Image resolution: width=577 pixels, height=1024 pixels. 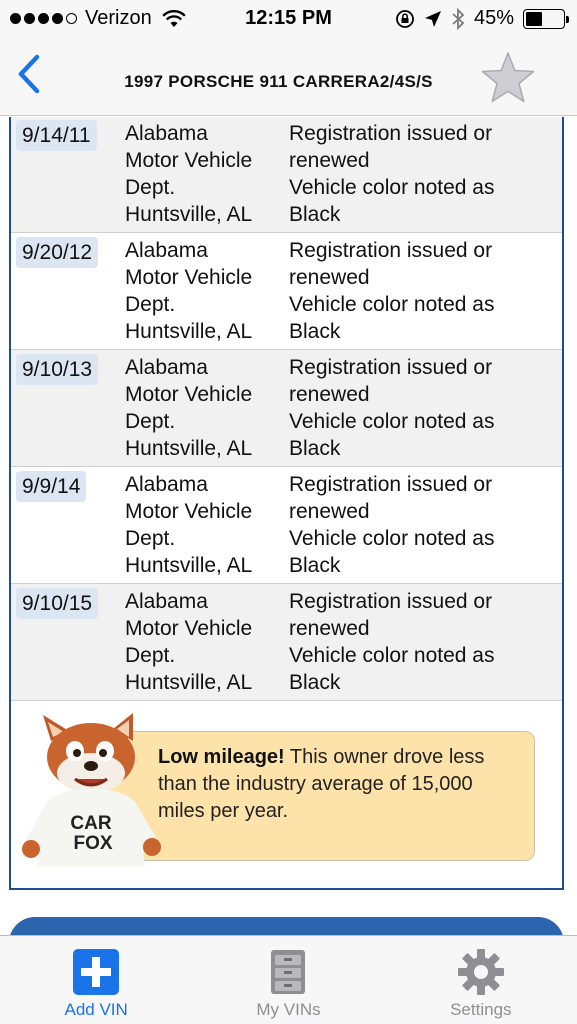 I want to click on fox-shirt-text: CAR, so click(x=90, y=823).